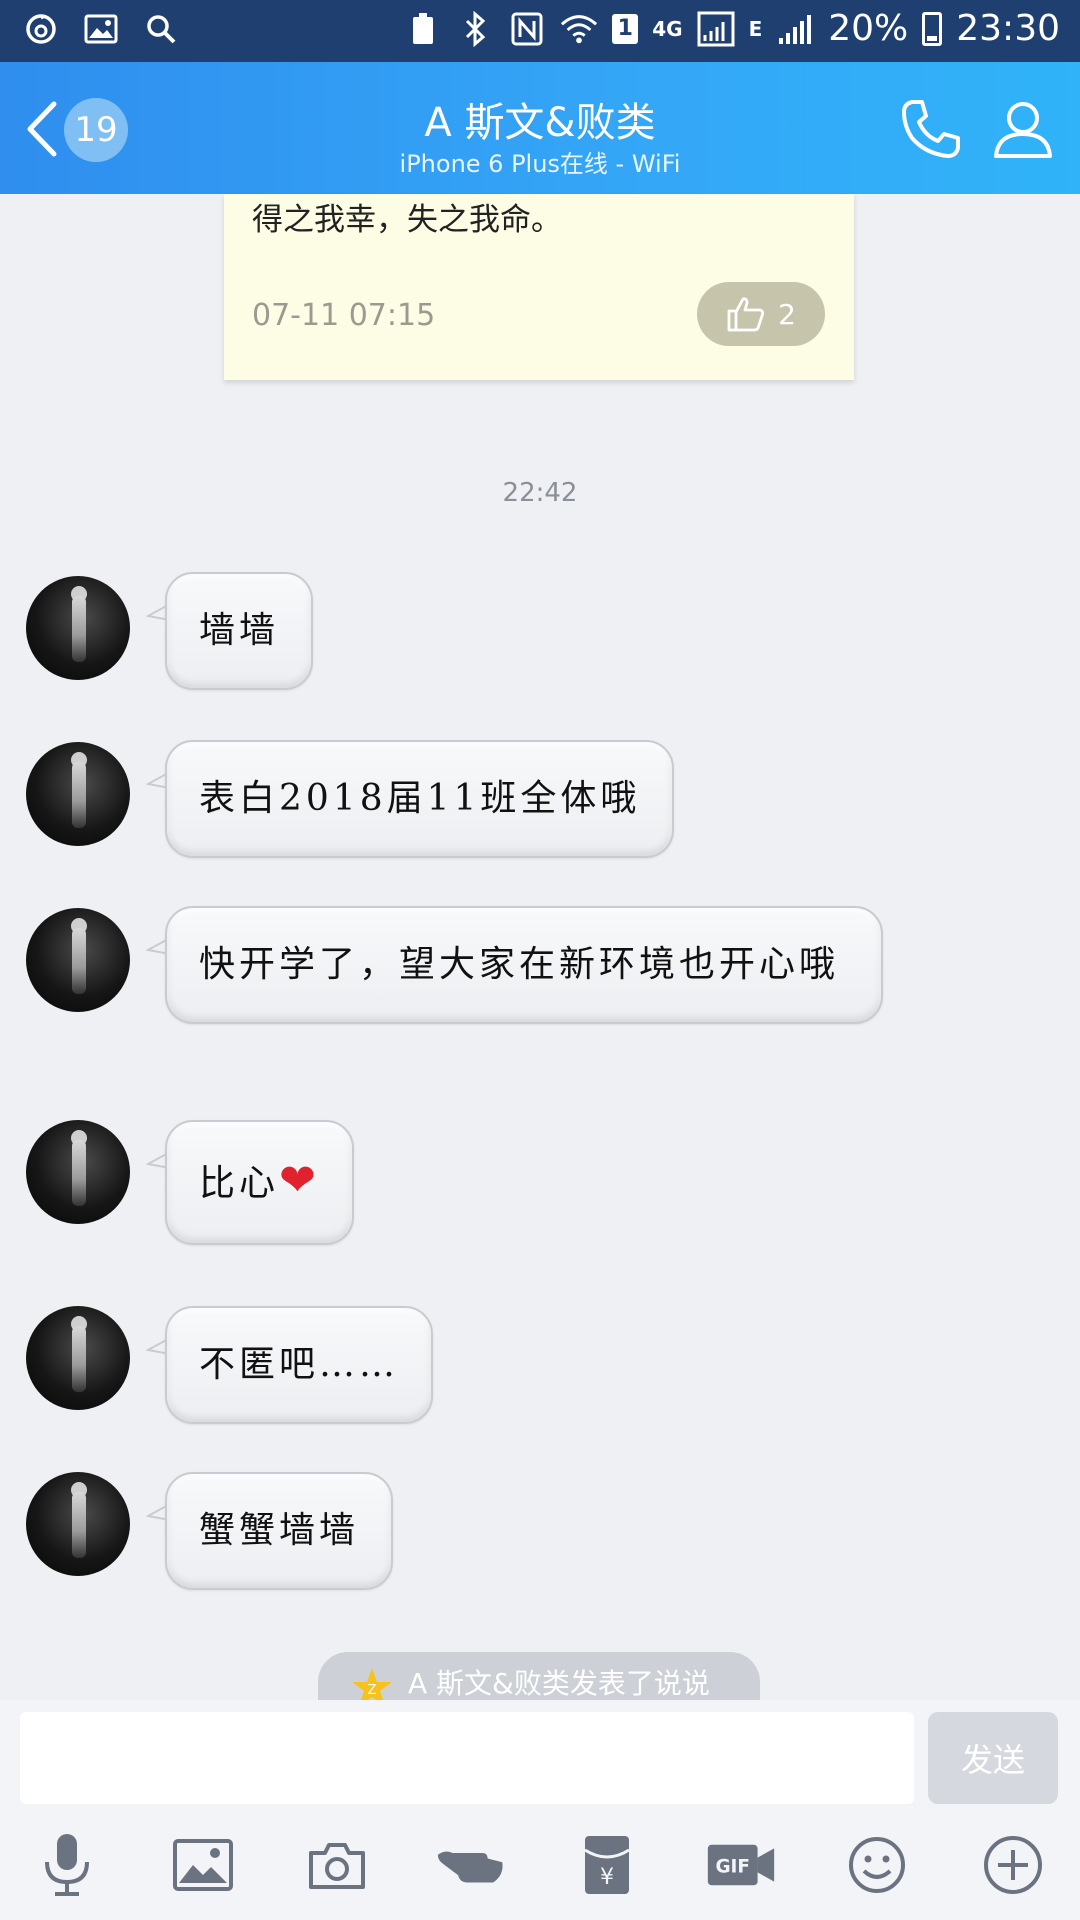 This screenshot has width=1080, height=1920. What do you see at coordinates (559, 1683) in the screenshot?
I see `notification-text: A 斯文&败类发表了说说` at bounding box center [559, 1683].